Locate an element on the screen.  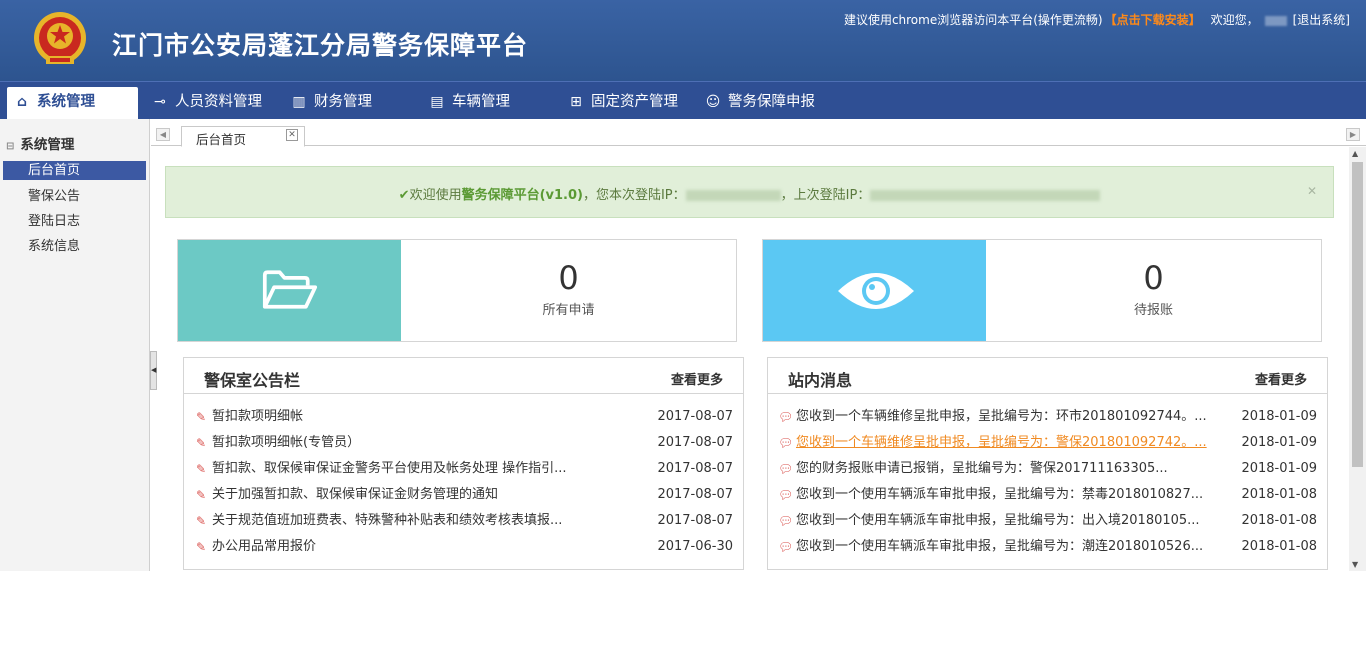
last-ip-redacted is located at coordinates (985, 195).